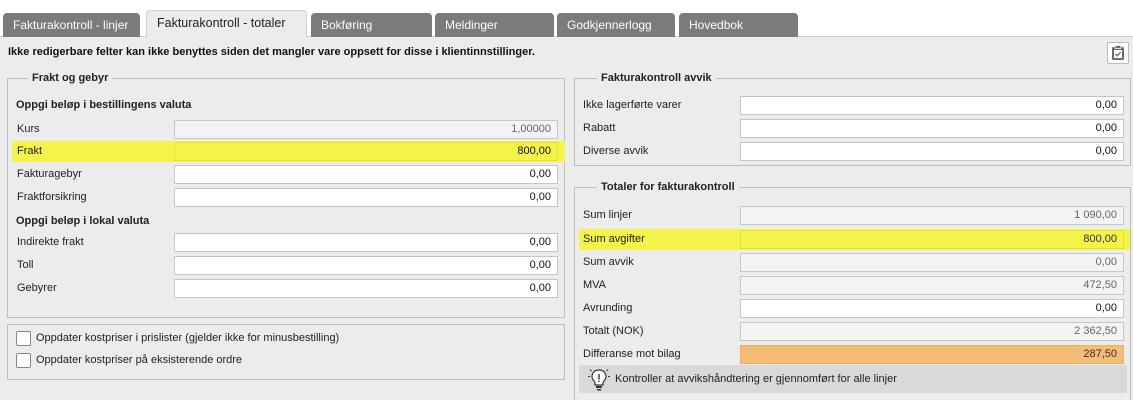  I want to click on field-row-differanse: Differanse mot bilag 287,50, so click(852, 354).